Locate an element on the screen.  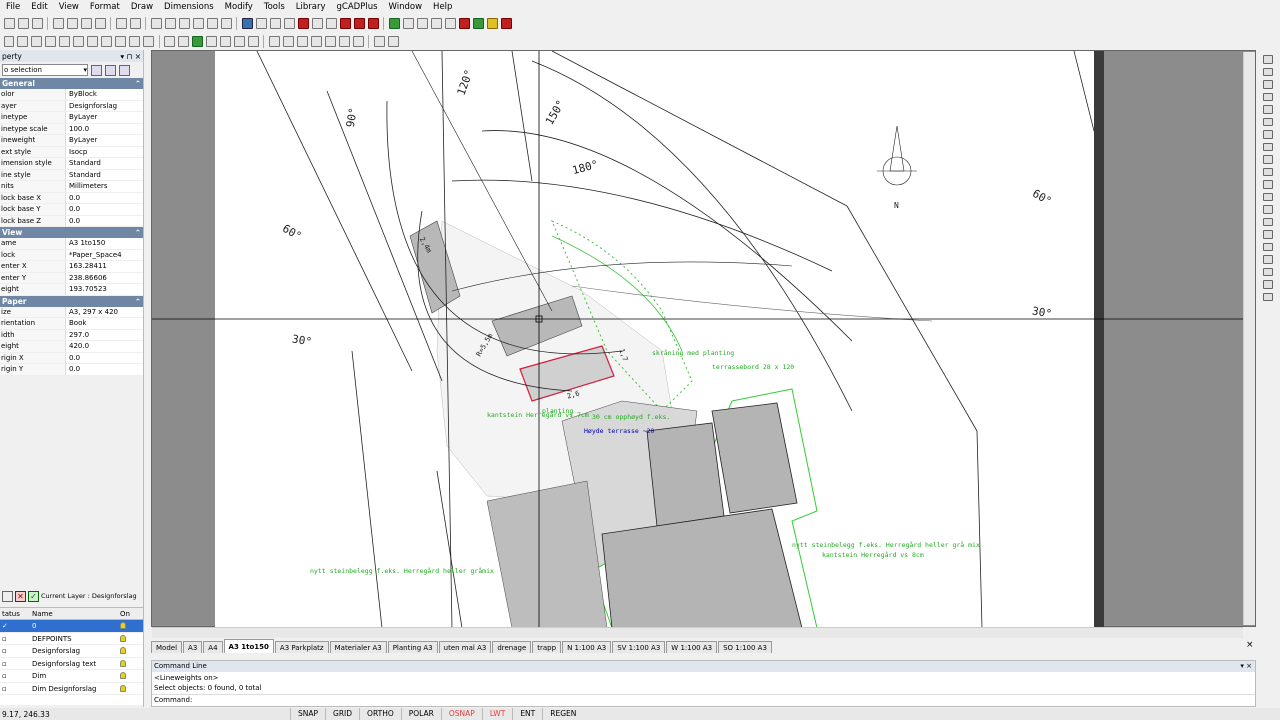
edit-dim-icon is located at coordinates (359, 23).